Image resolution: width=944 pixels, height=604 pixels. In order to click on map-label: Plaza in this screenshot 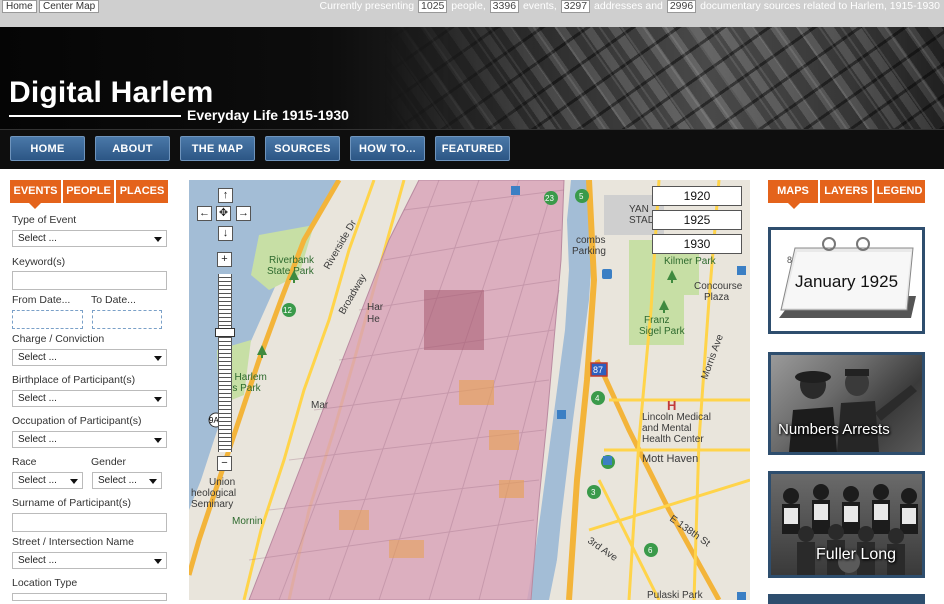, I will do `click(716, 297)`.